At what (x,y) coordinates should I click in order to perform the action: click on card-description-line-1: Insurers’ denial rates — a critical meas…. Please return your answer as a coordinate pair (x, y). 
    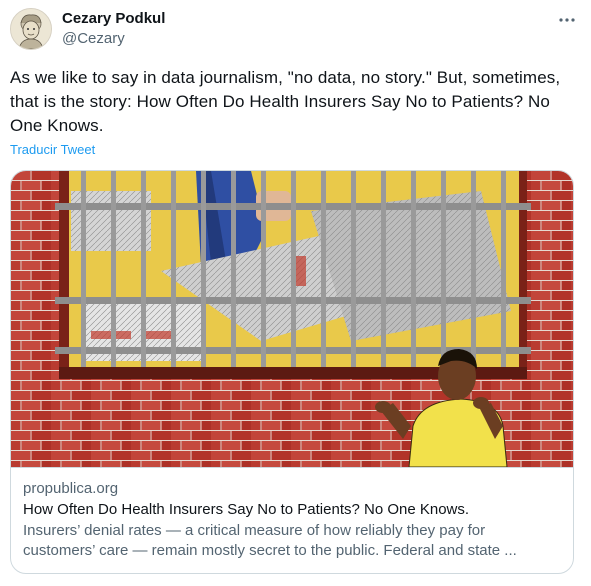
    Looking at the image, I should click on (254, 530).